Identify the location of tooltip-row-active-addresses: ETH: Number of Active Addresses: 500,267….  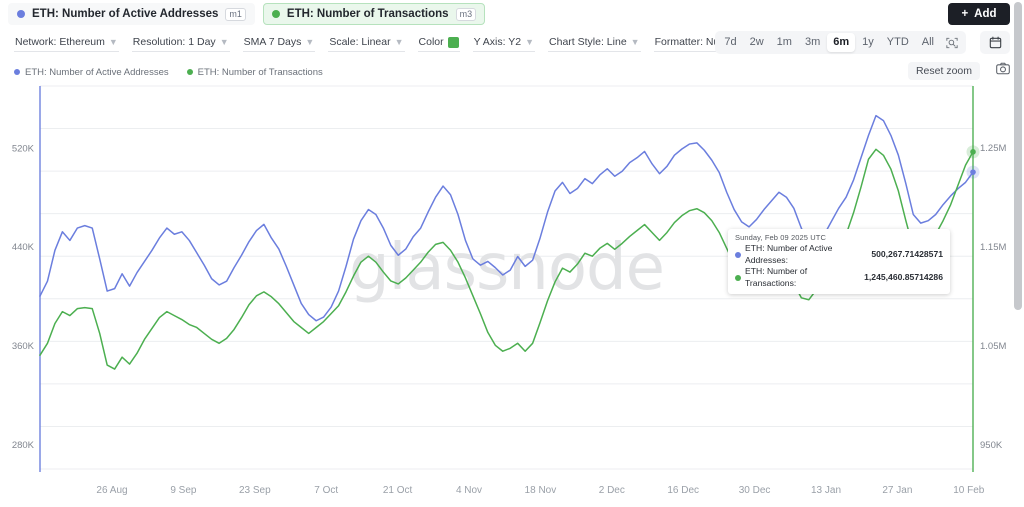
(839, 254).